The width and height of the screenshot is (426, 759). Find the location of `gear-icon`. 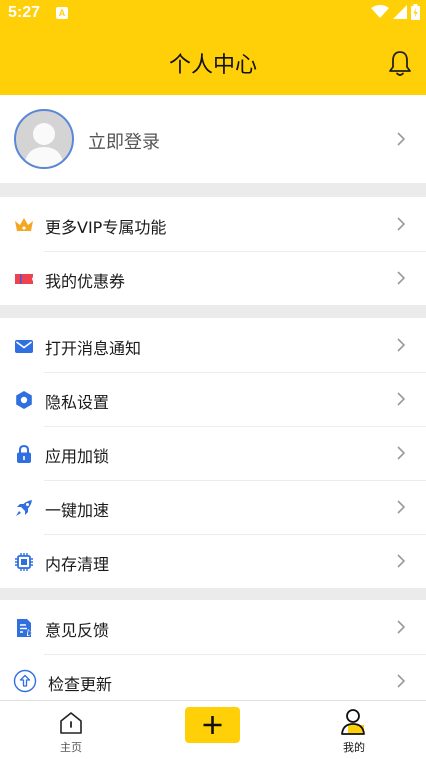

gear-icon is located at coordinates (24, 400).